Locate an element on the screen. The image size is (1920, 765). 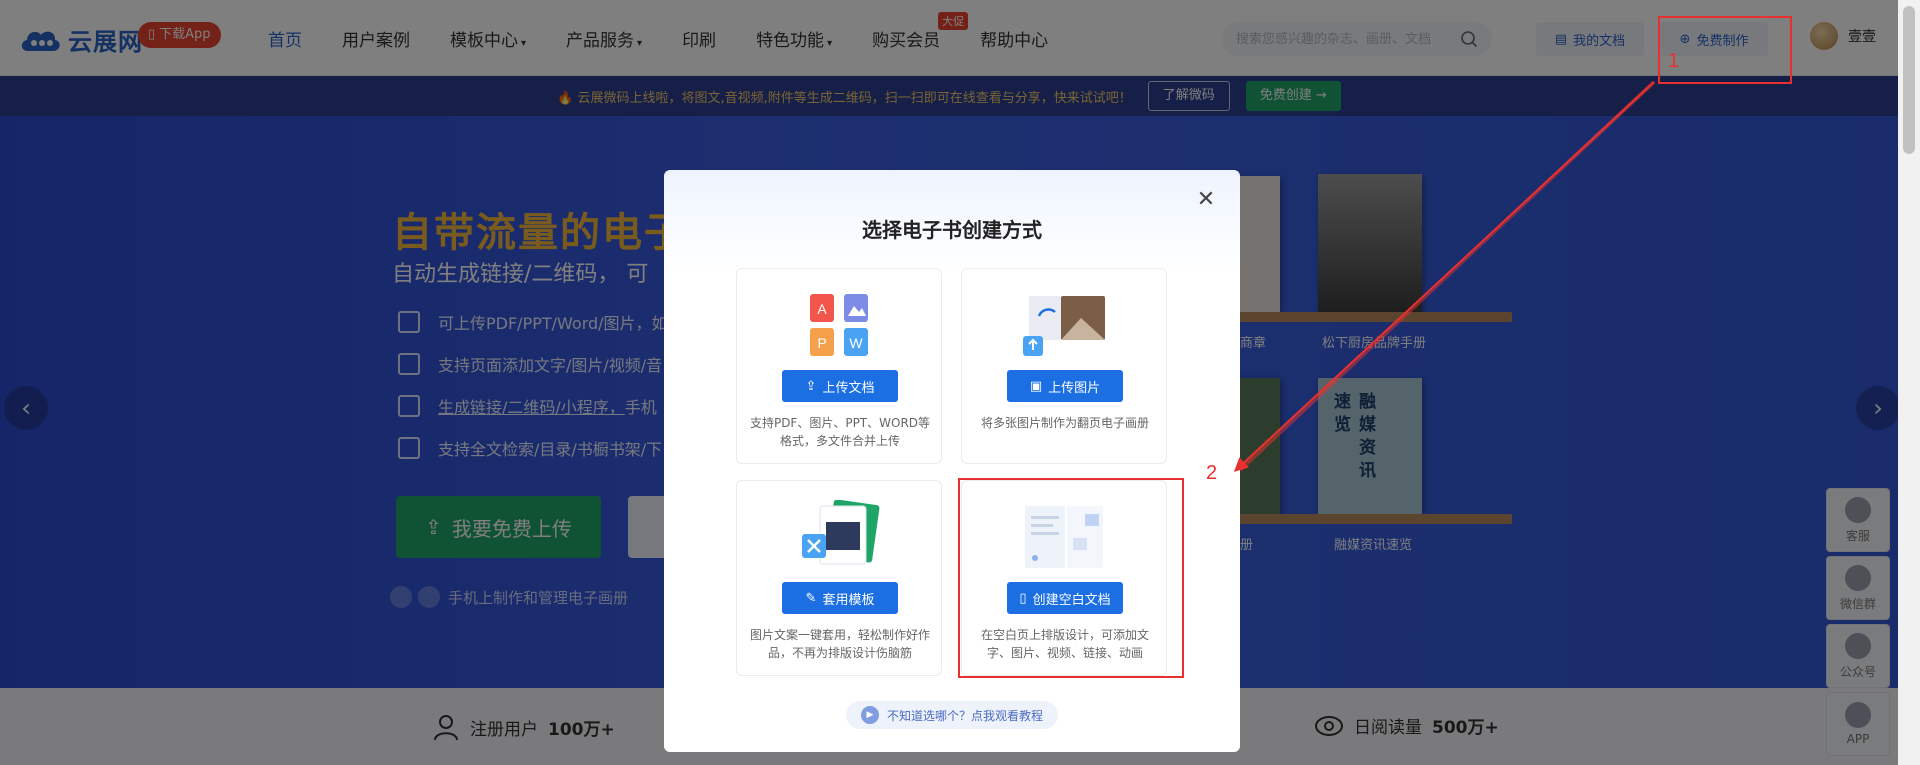
use-template-button: ✎ 套用模板 is located at coordinates (840, 598).